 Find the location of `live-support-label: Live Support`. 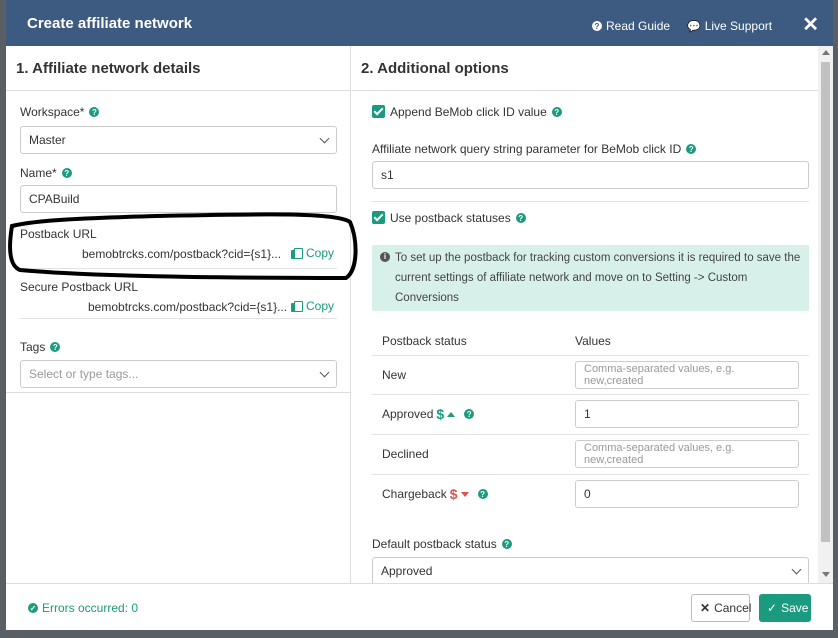

live-support-label: Live Support is located at coordinates (738, 26).